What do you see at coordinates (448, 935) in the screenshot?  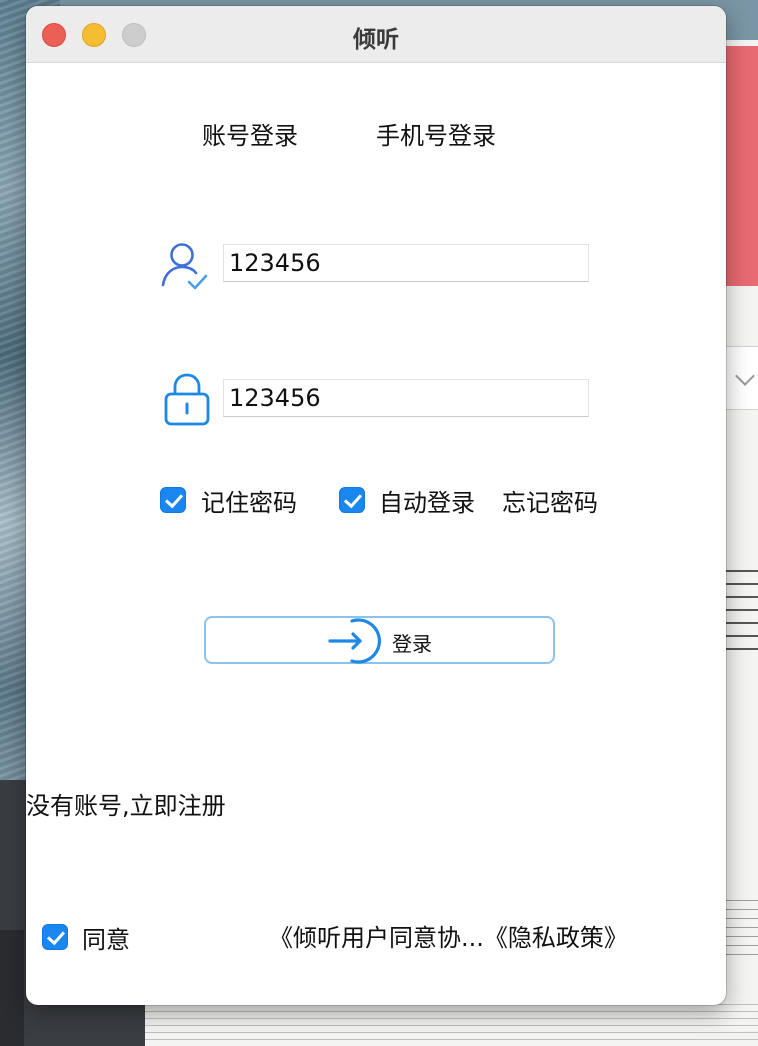 I see `policy-links: 《倾听用户同意协...《隐私政策》` at bounding box center [448, 935].